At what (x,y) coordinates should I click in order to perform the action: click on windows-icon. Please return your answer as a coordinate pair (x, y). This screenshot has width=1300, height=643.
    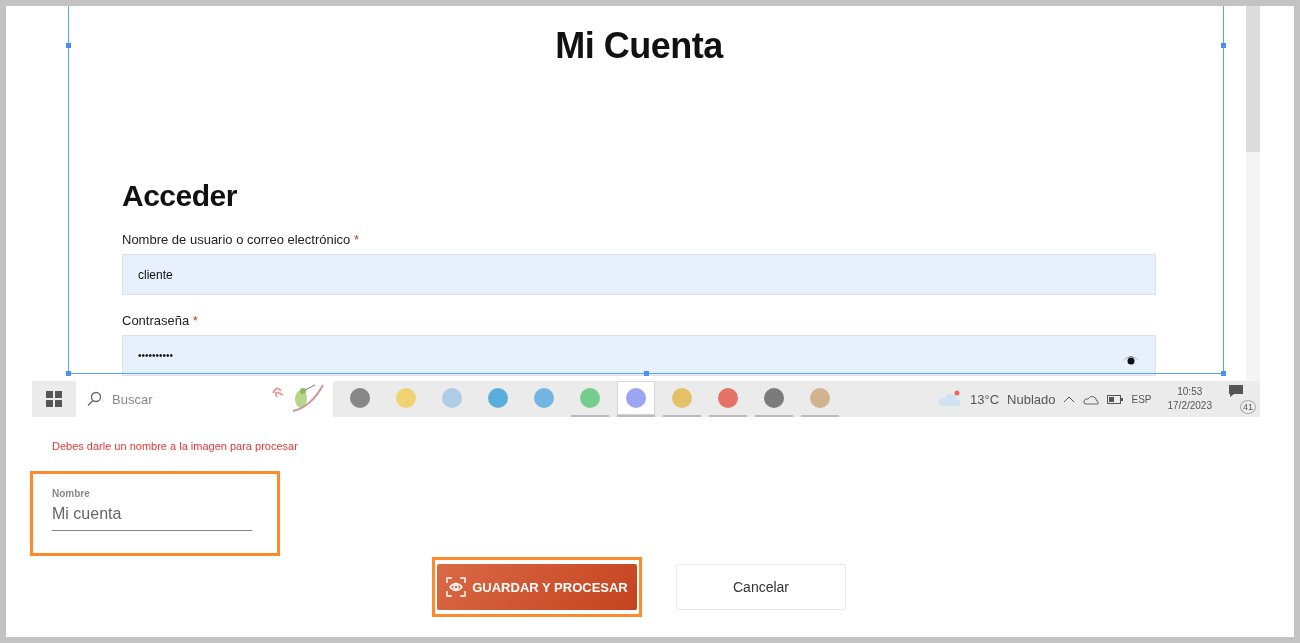
    Looking at the image, I should click on (54, 399).